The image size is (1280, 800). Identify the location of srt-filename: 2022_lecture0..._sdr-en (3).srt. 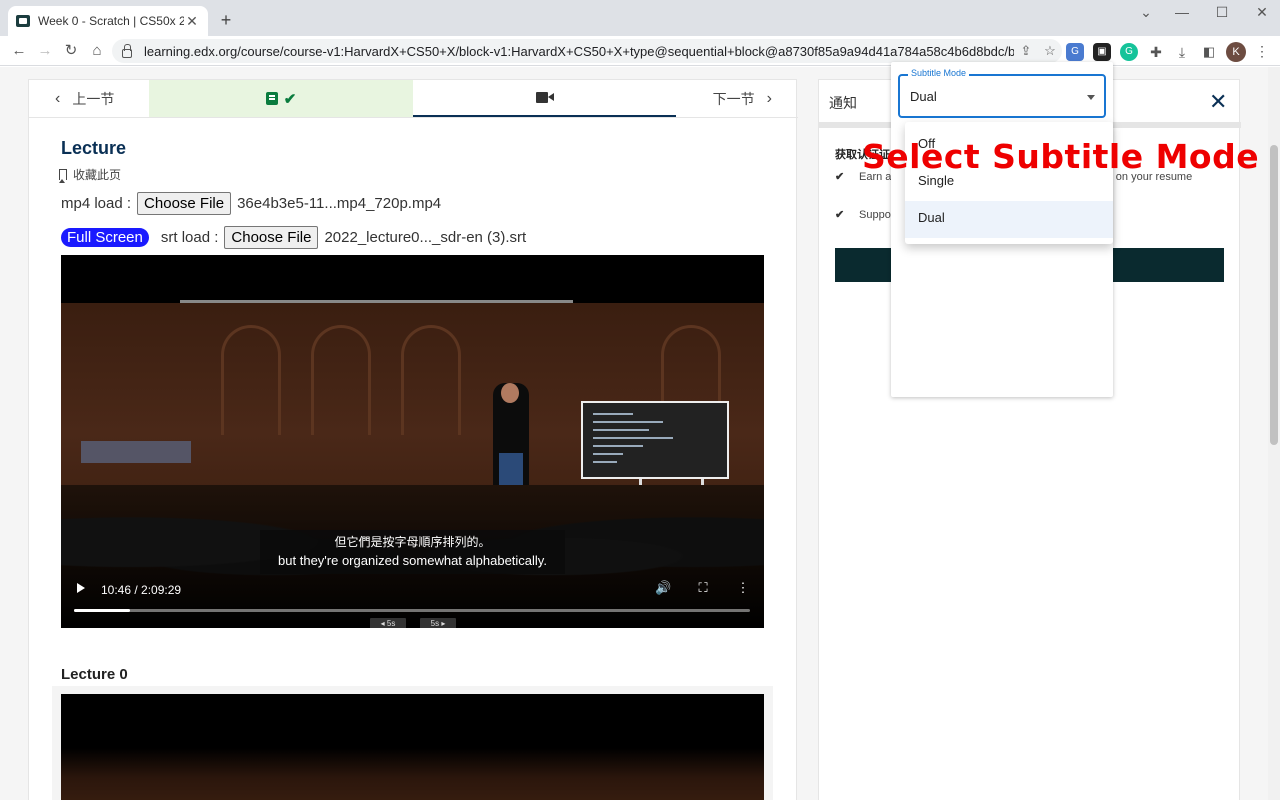
(425, 237).